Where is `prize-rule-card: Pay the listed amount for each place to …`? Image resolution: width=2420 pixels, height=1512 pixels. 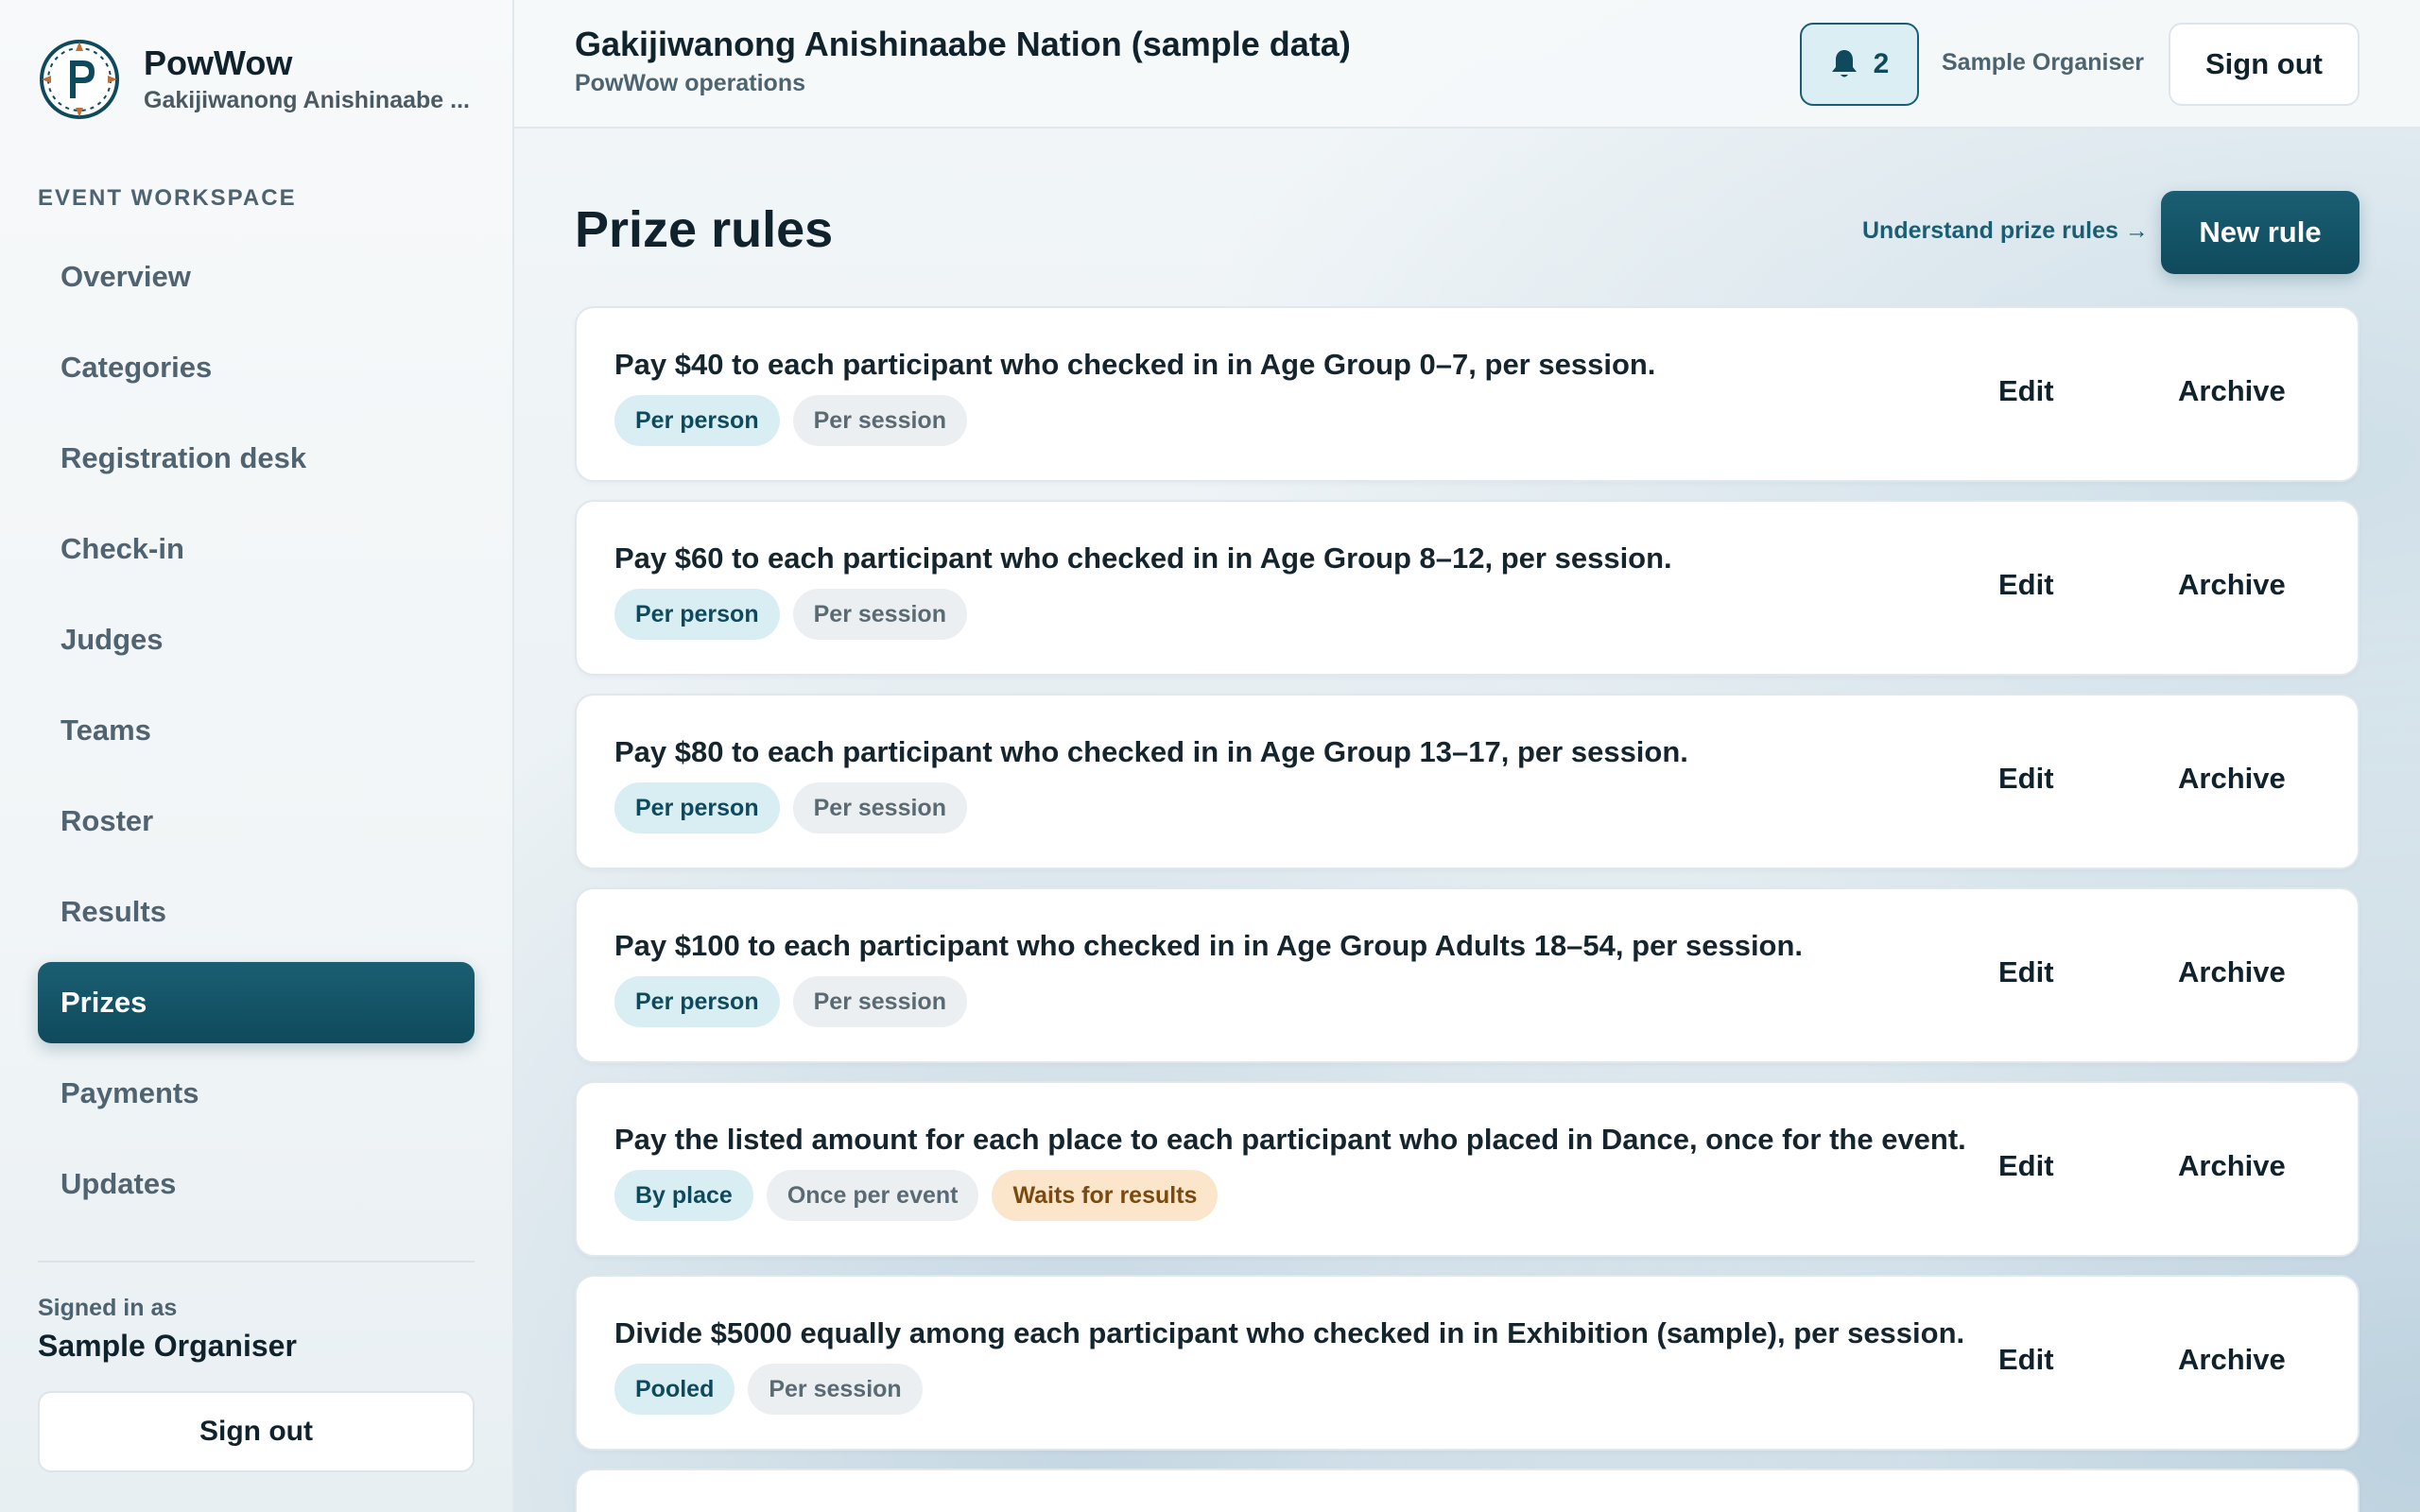
prize-rule-card: Pay the listed amount for each place to … is located at coordinates (1467, 1169).